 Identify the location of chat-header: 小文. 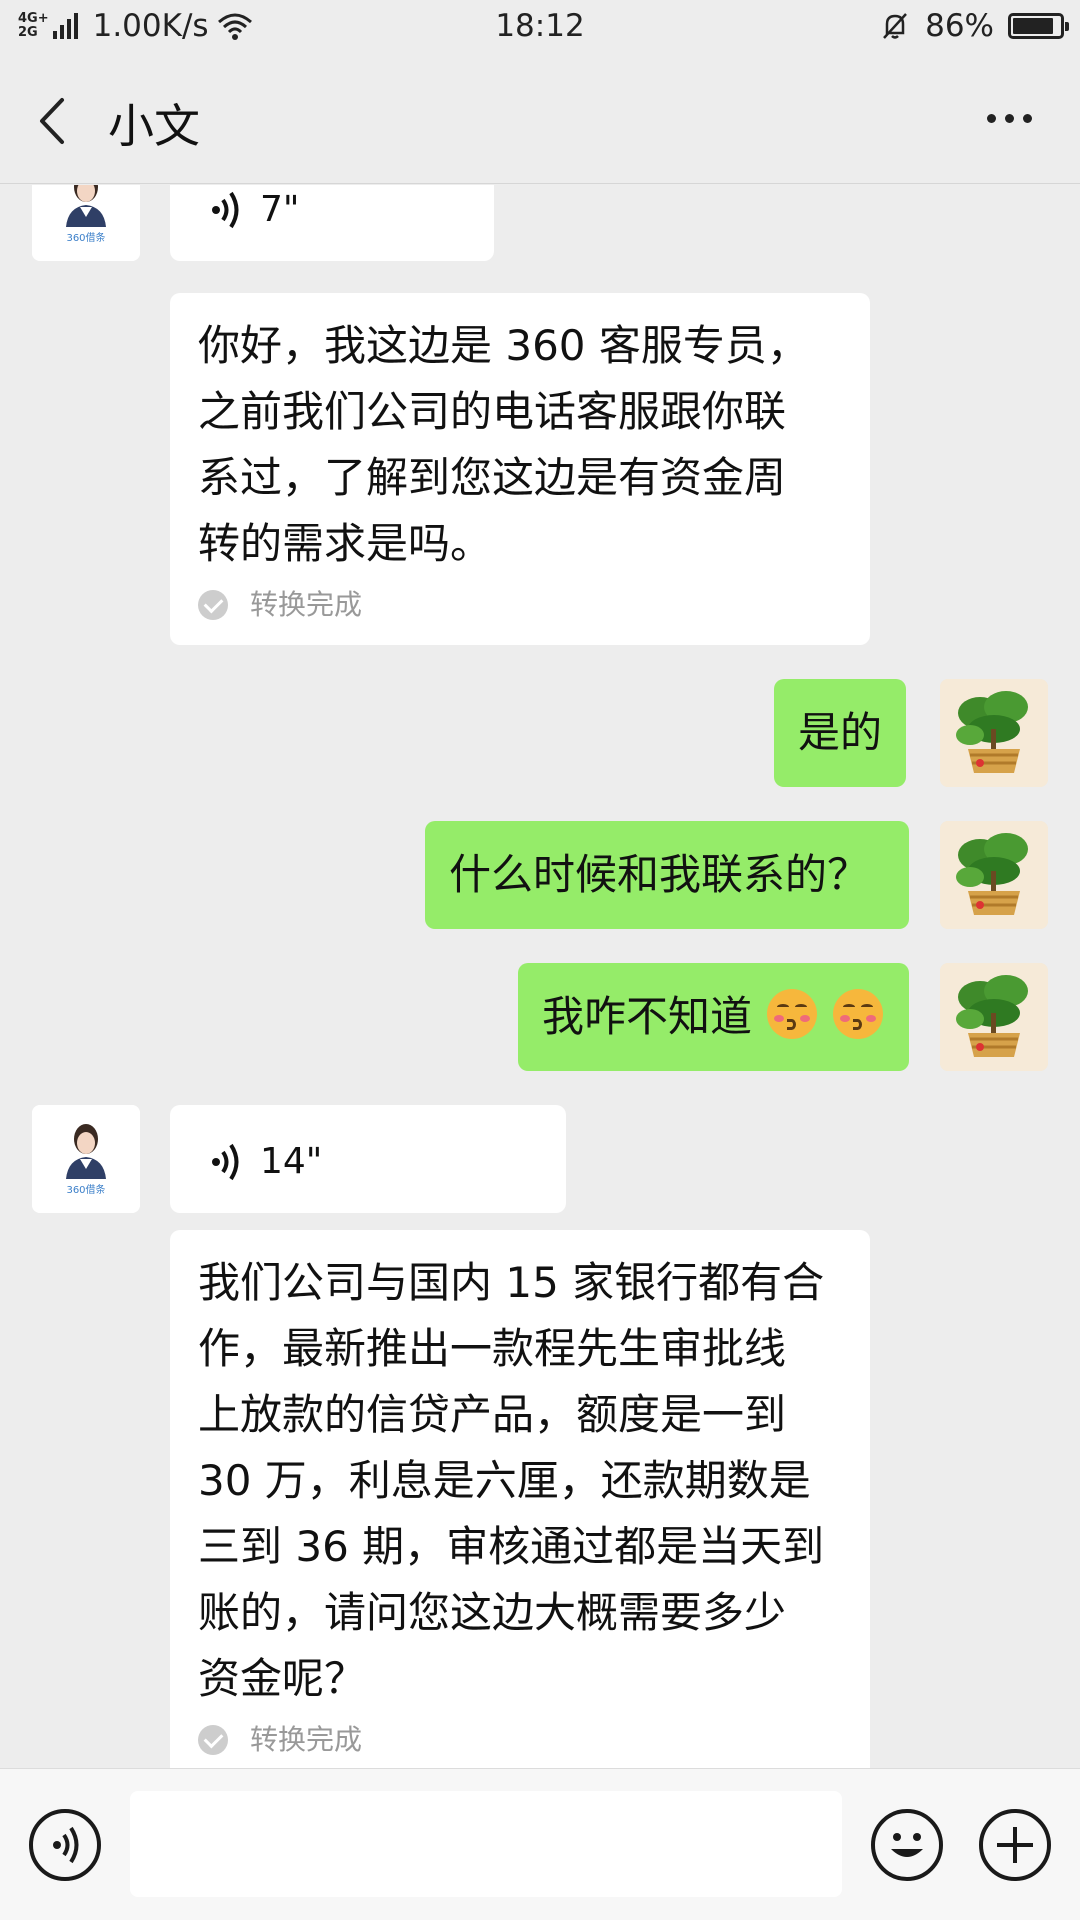
(540, 120).